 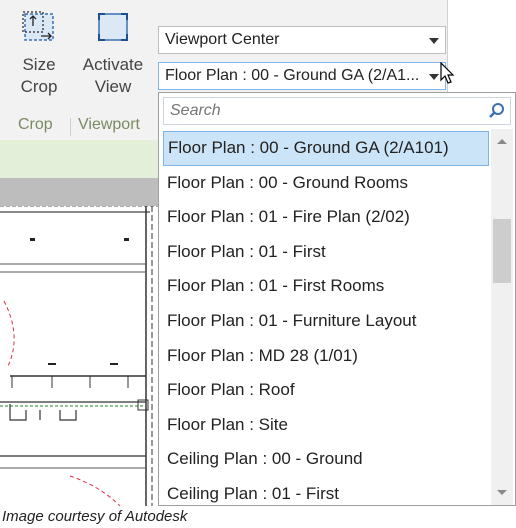 What do you see at coordinates (326, 286) in the screenshot?
I see `list-item: Floor Plan : 01 - First Rooms` at bounding box center [326, 286].